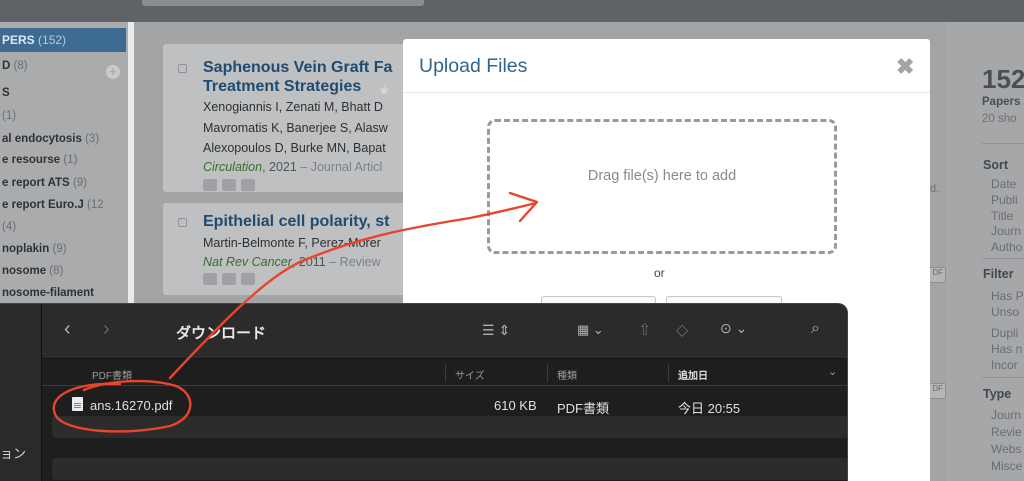 This screenshot has height=481, width=1024. Describe the element at coordinates (567, 374) in the screenshot. I see `column-kind: 種類` at that location.